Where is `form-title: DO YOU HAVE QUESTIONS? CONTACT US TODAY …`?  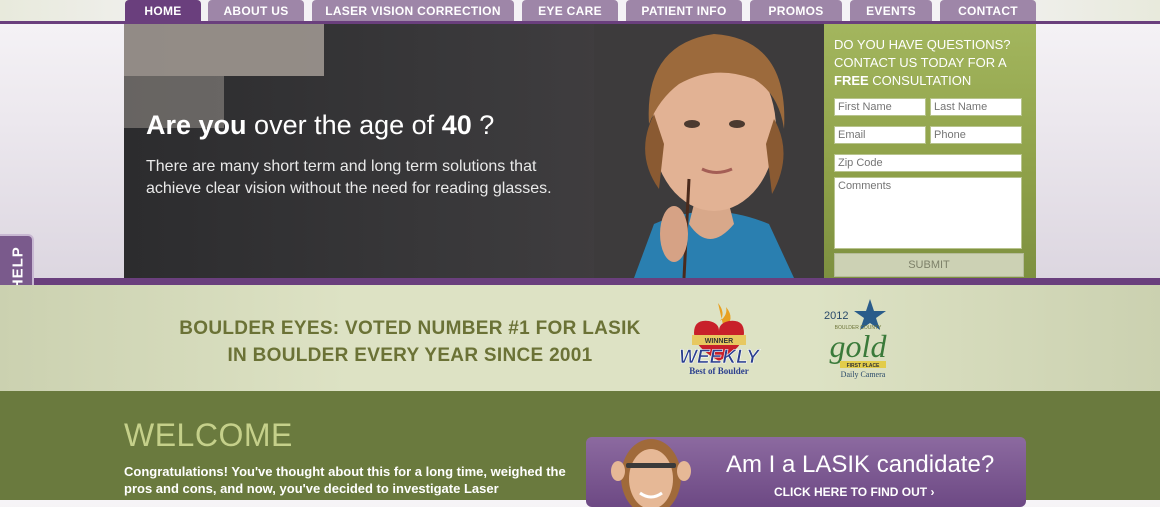
form-title: DO YOU HAVE QUESTIONS? CONTACT US TODAY … is located at coordinates (934, 63).